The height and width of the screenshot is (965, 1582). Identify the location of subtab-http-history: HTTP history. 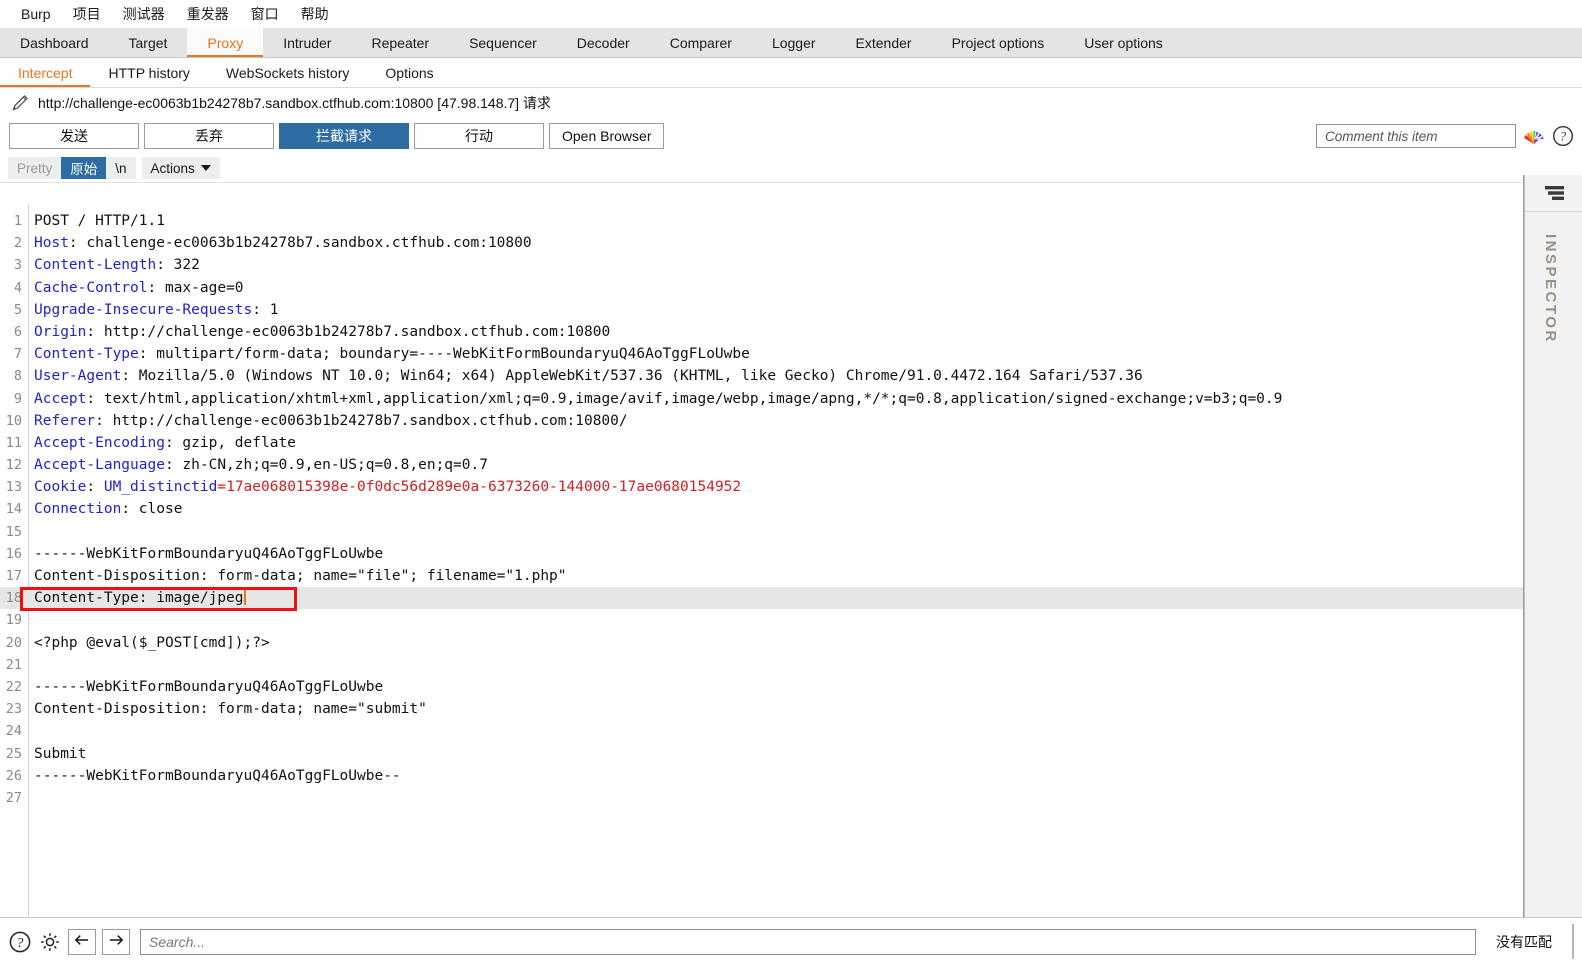
(148, 72).